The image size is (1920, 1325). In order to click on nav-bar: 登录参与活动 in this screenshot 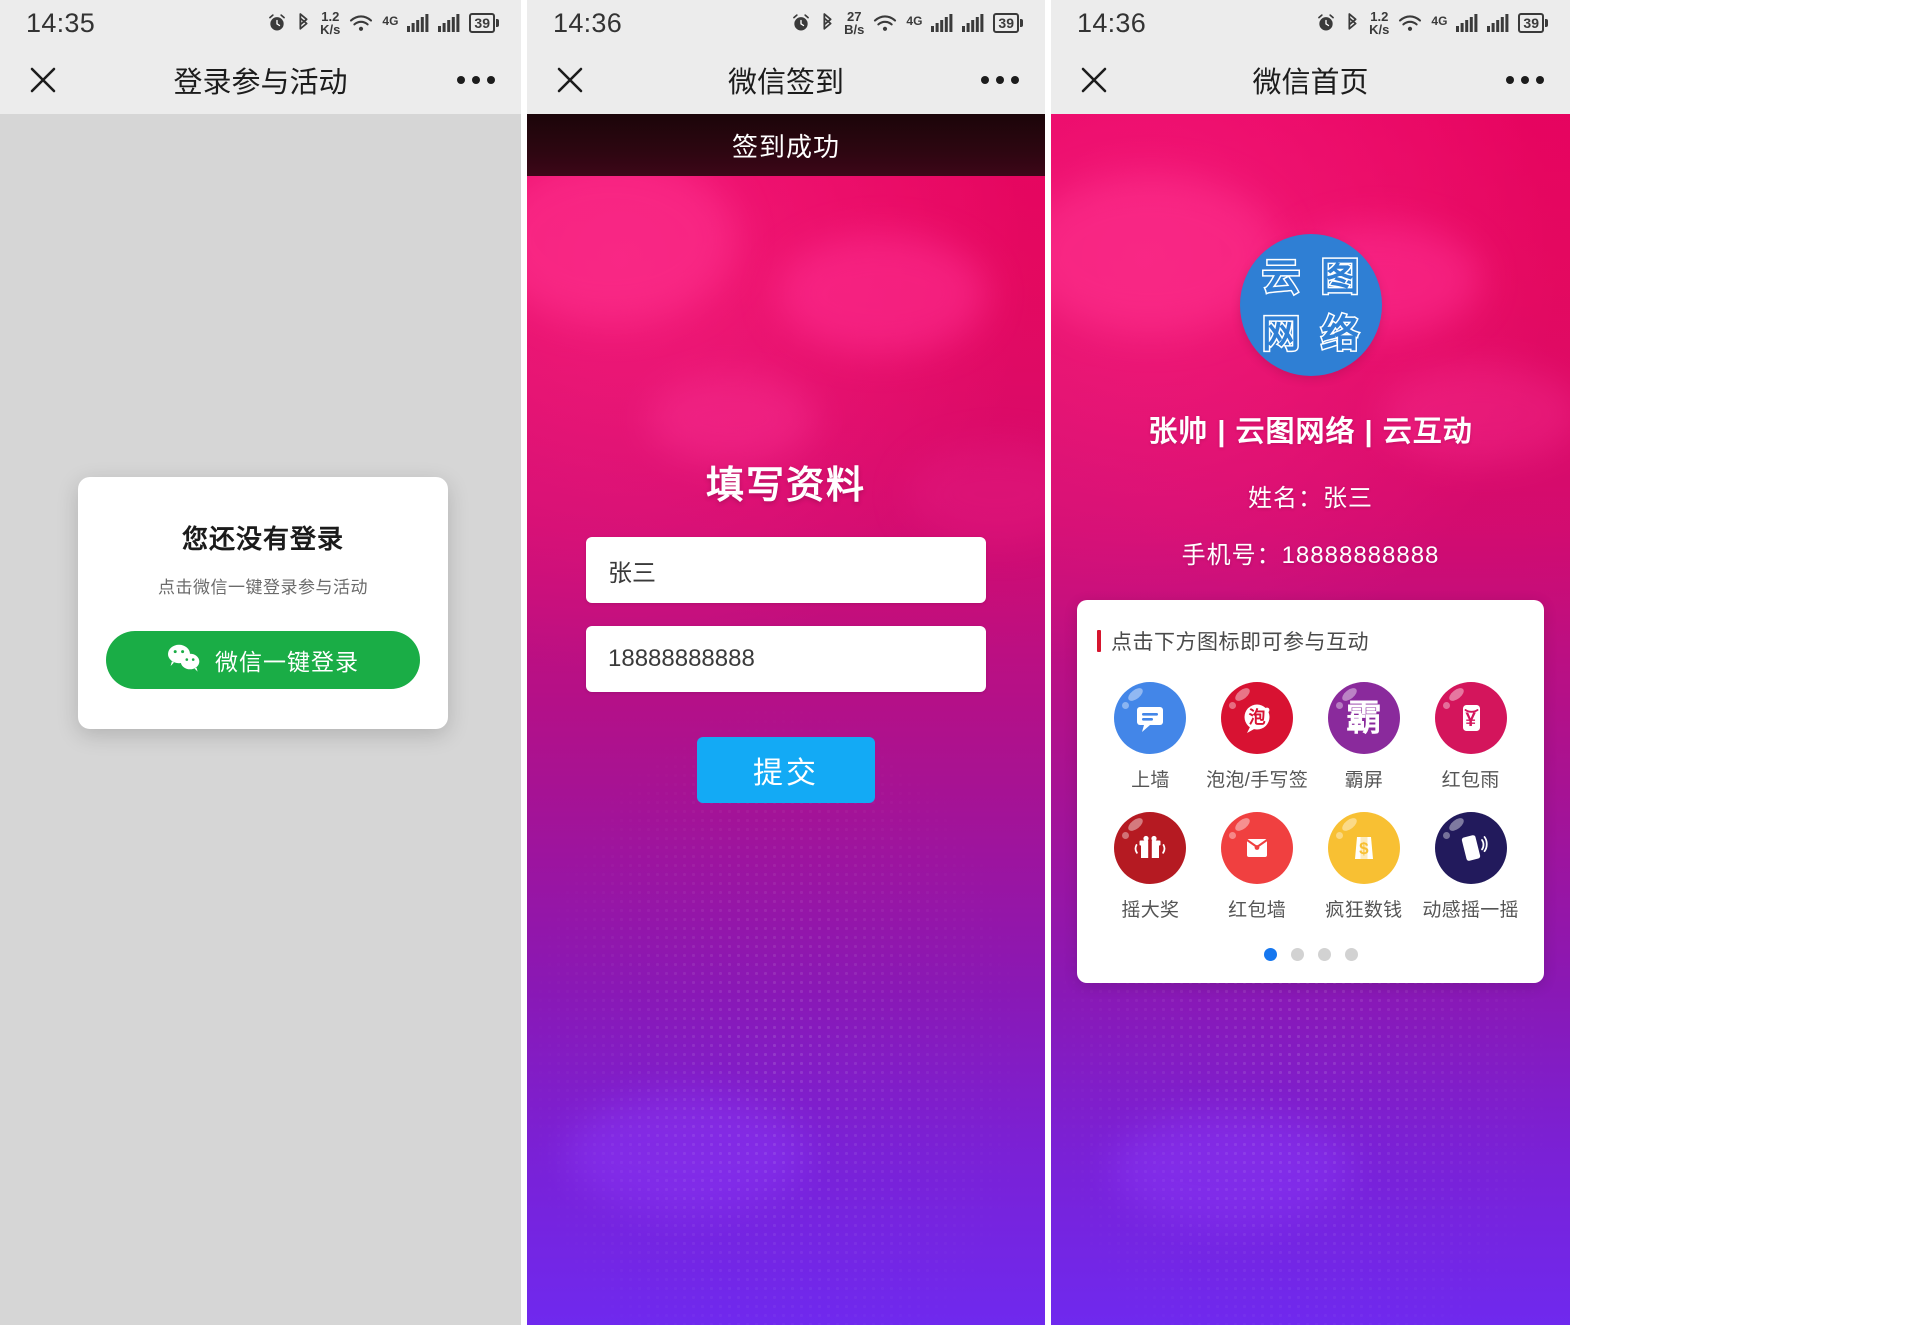, I will do `click(260, 80)`.